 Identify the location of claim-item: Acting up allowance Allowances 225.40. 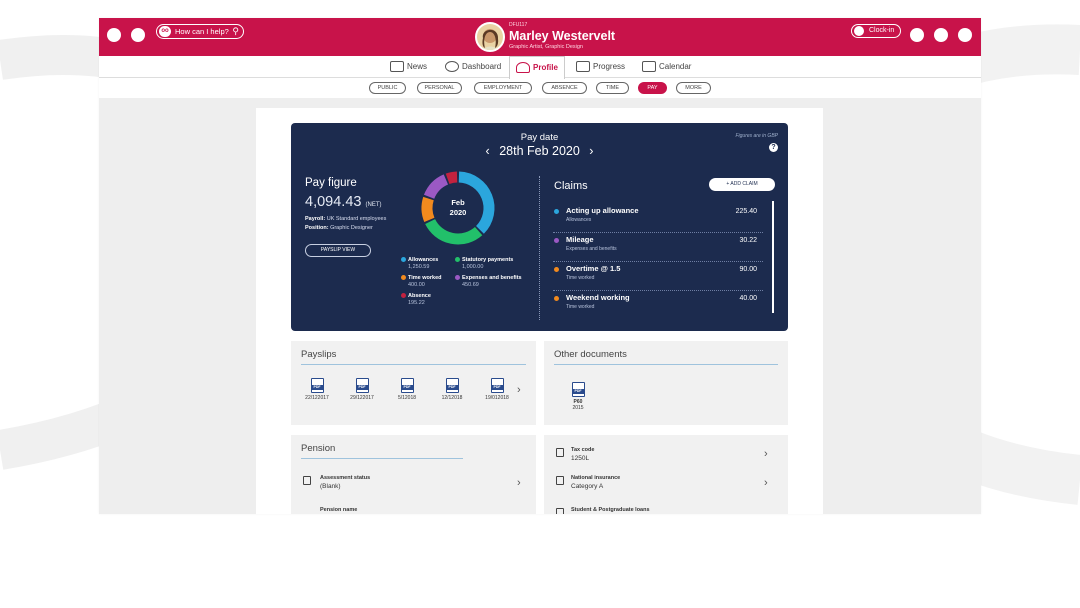
(658, 218).